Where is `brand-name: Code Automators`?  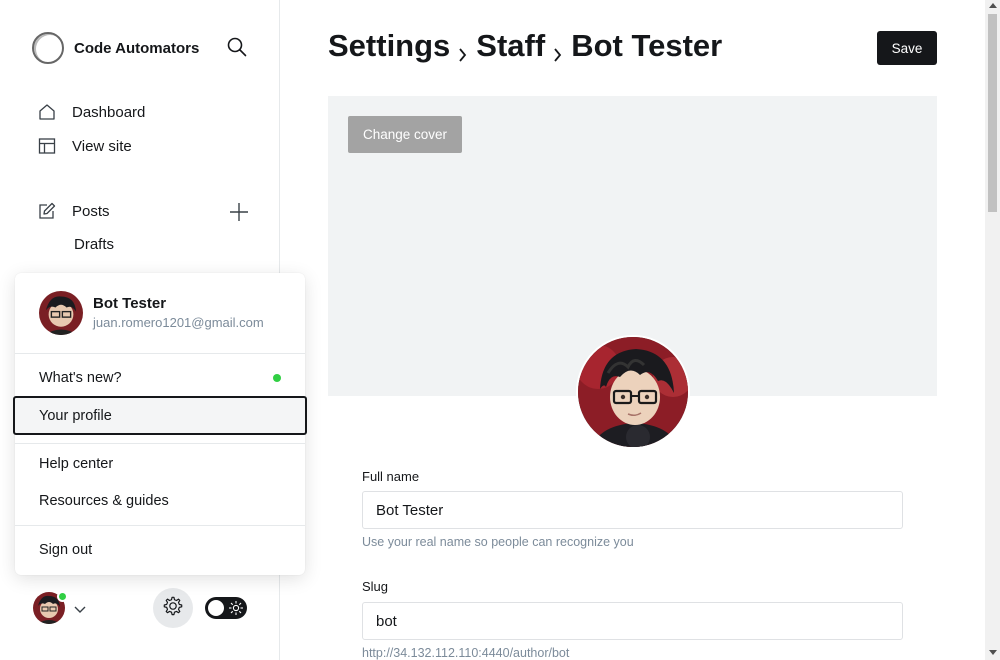
brand-name: Code Automators is located at coordinates (137, 48).